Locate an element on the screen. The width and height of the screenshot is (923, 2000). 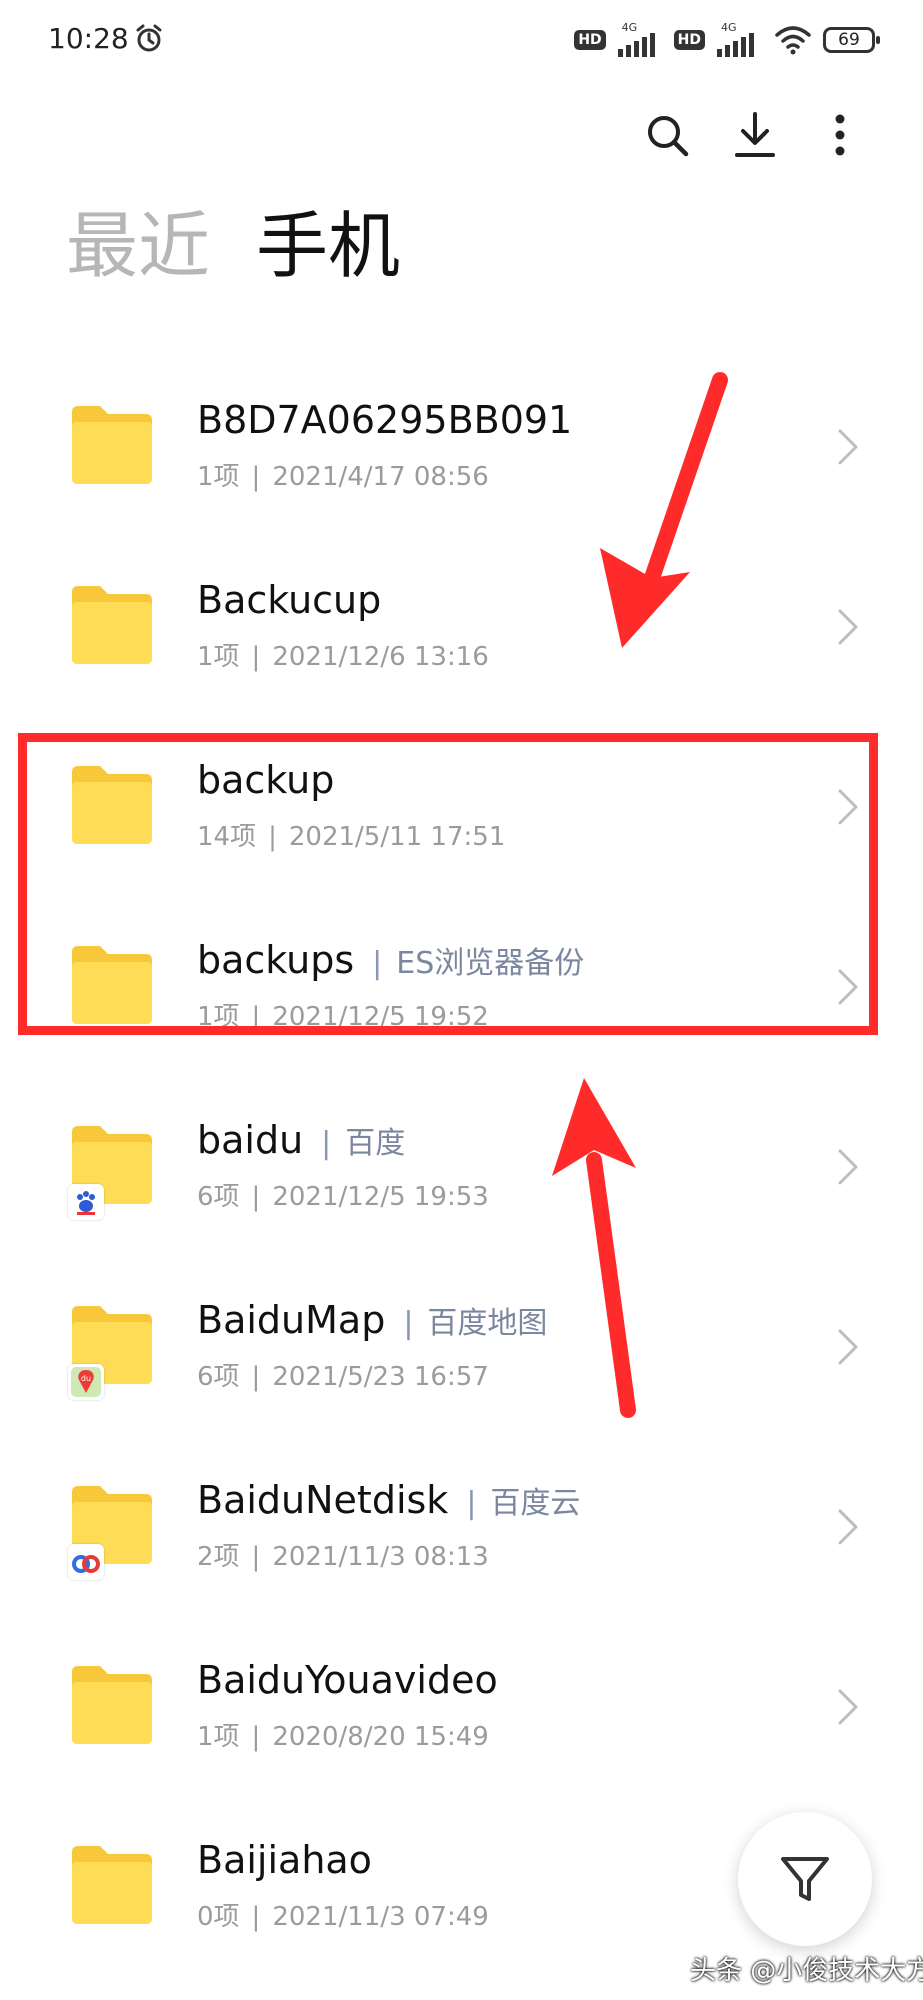
folder-row: B8D7A06295BB091 1项 | 2021/4/17 08:56 is located at coordinates (461, 460).